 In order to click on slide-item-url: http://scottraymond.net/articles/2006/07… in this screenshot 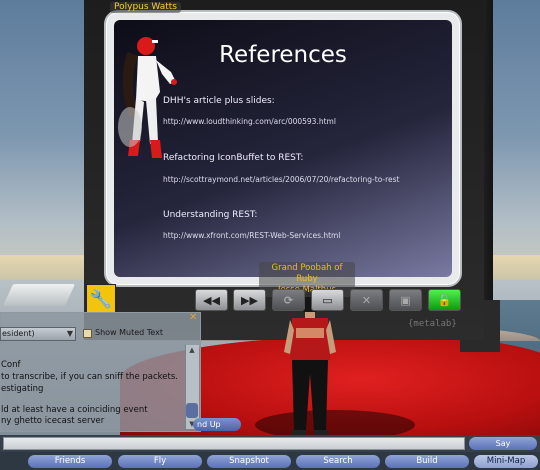, I will do `click(281, 179)`.